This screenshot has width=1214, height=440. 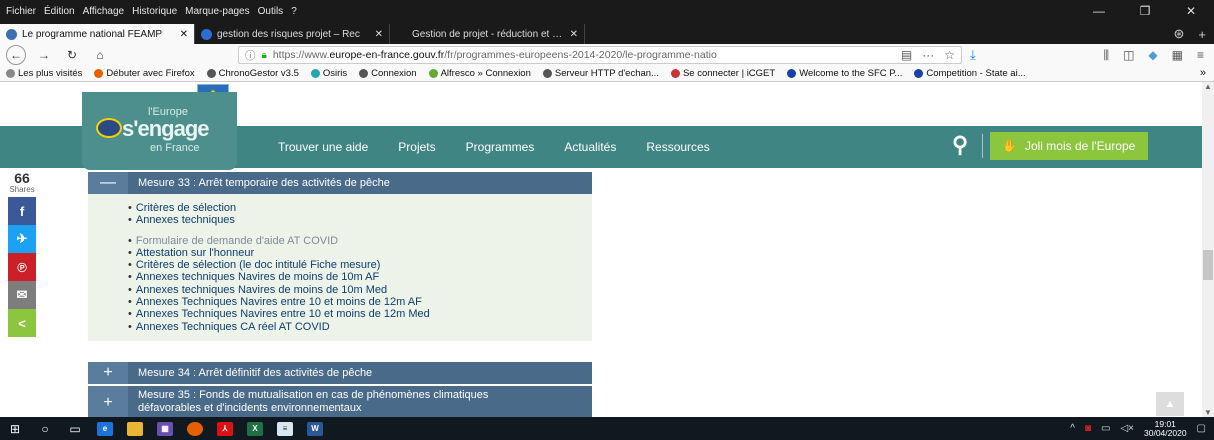 What do you see at coordinates (252, 73) in the screenshot?
I see `bookmark-item: ChronoGestor v3.5` at bounding box center [252, 73].